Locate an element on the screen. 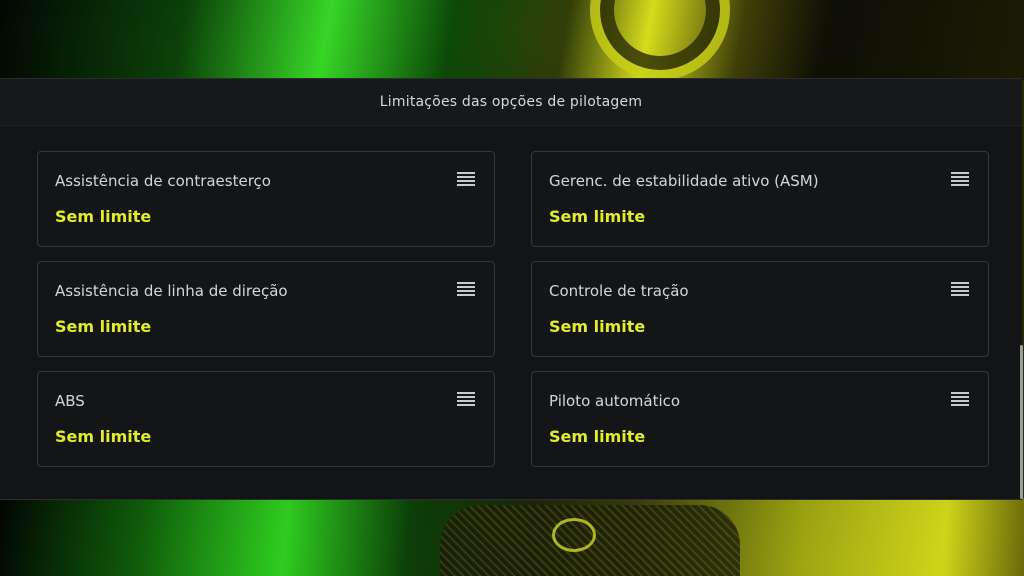 The image size is (1024, 576). car-badge-logo is located at coordinates (574, 535).